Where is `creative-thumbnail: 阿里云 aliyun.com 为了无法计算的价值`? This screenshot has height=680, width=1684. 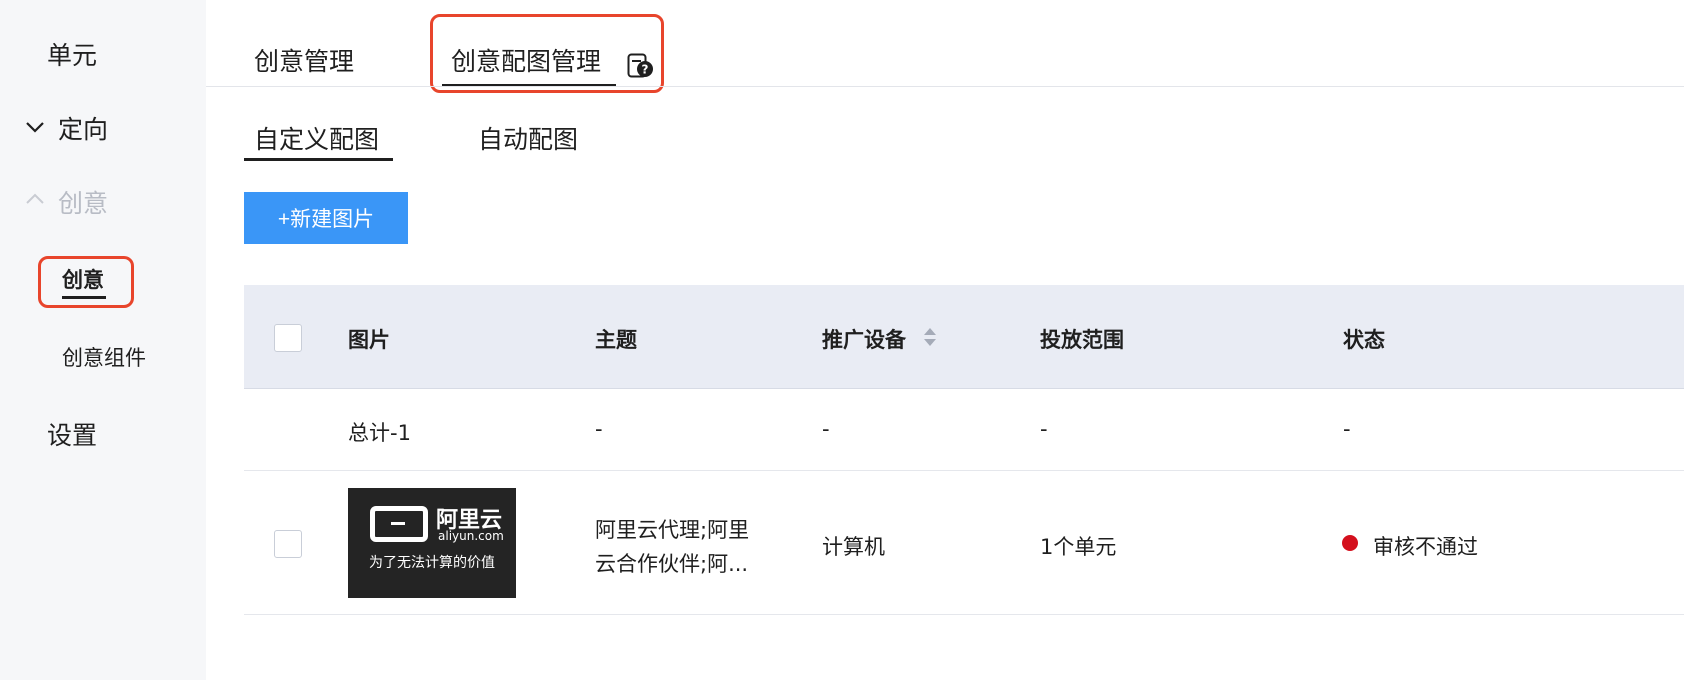
creative-thumbnail: 阿里云 aliyun.com 为了无法计算的价值 is located at coordinates (432, 543).